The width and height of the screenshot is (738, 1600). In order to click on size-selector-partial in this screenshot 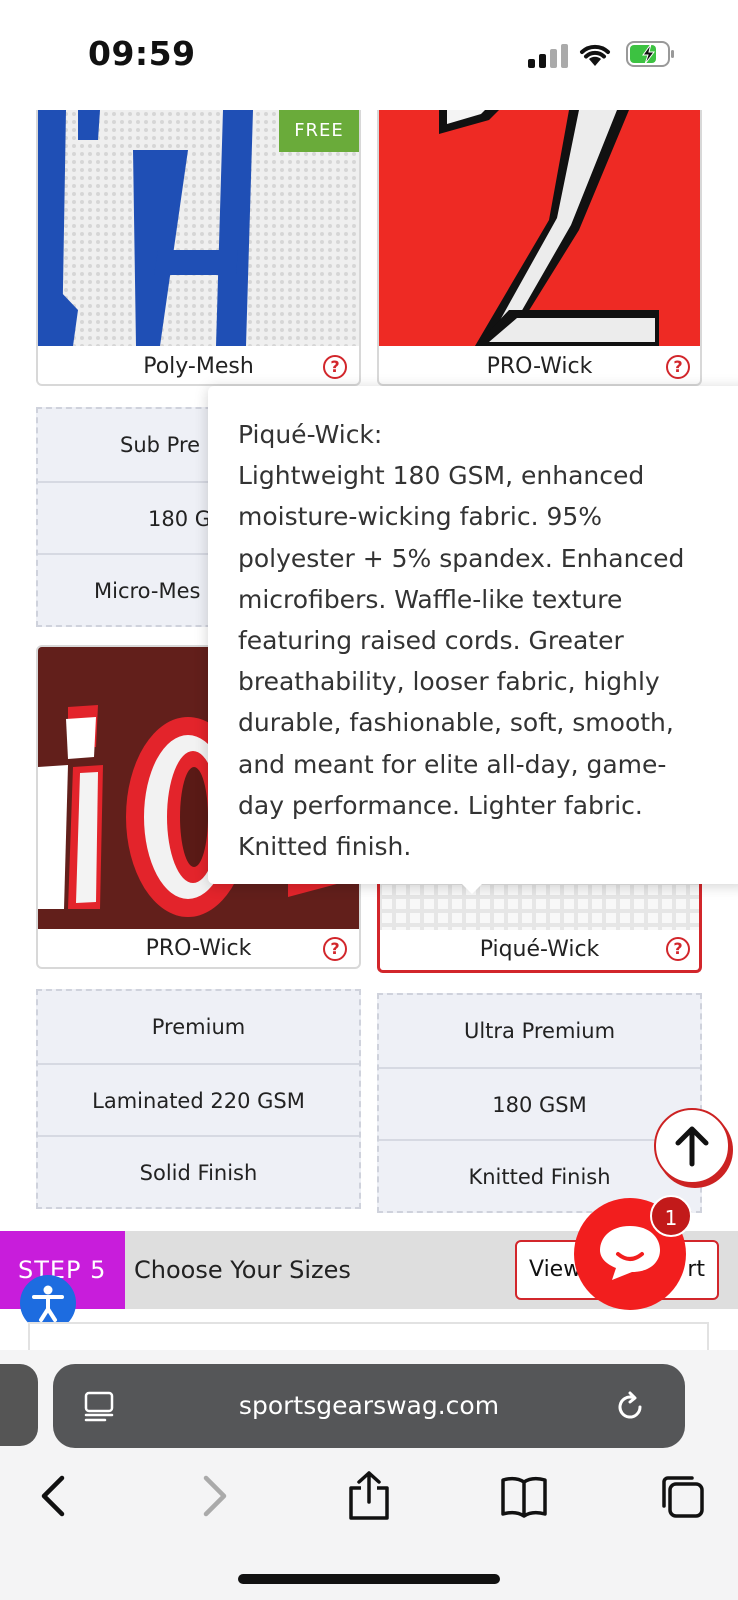, I will do `click(368, 1337)`.